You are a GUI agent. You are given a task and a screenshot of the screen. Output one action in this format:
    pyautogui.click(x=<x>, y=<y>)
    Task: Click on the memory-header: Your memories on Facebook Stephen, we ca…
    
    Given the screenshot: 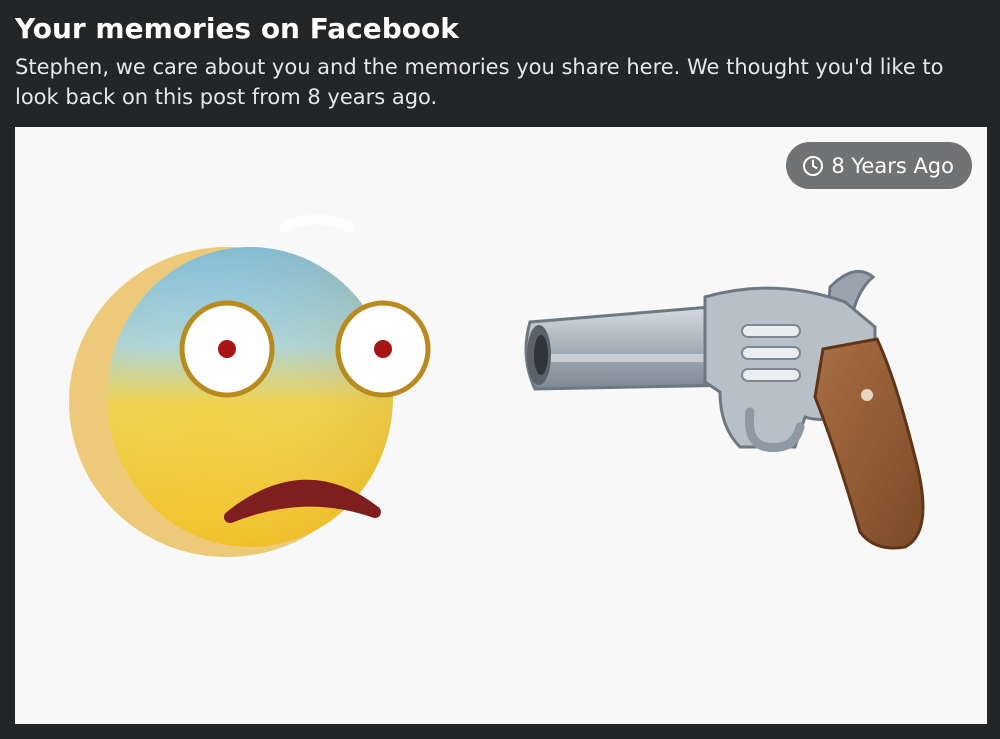 What is the action you would take?
    pyautogui.click(x=500, y=61)
    